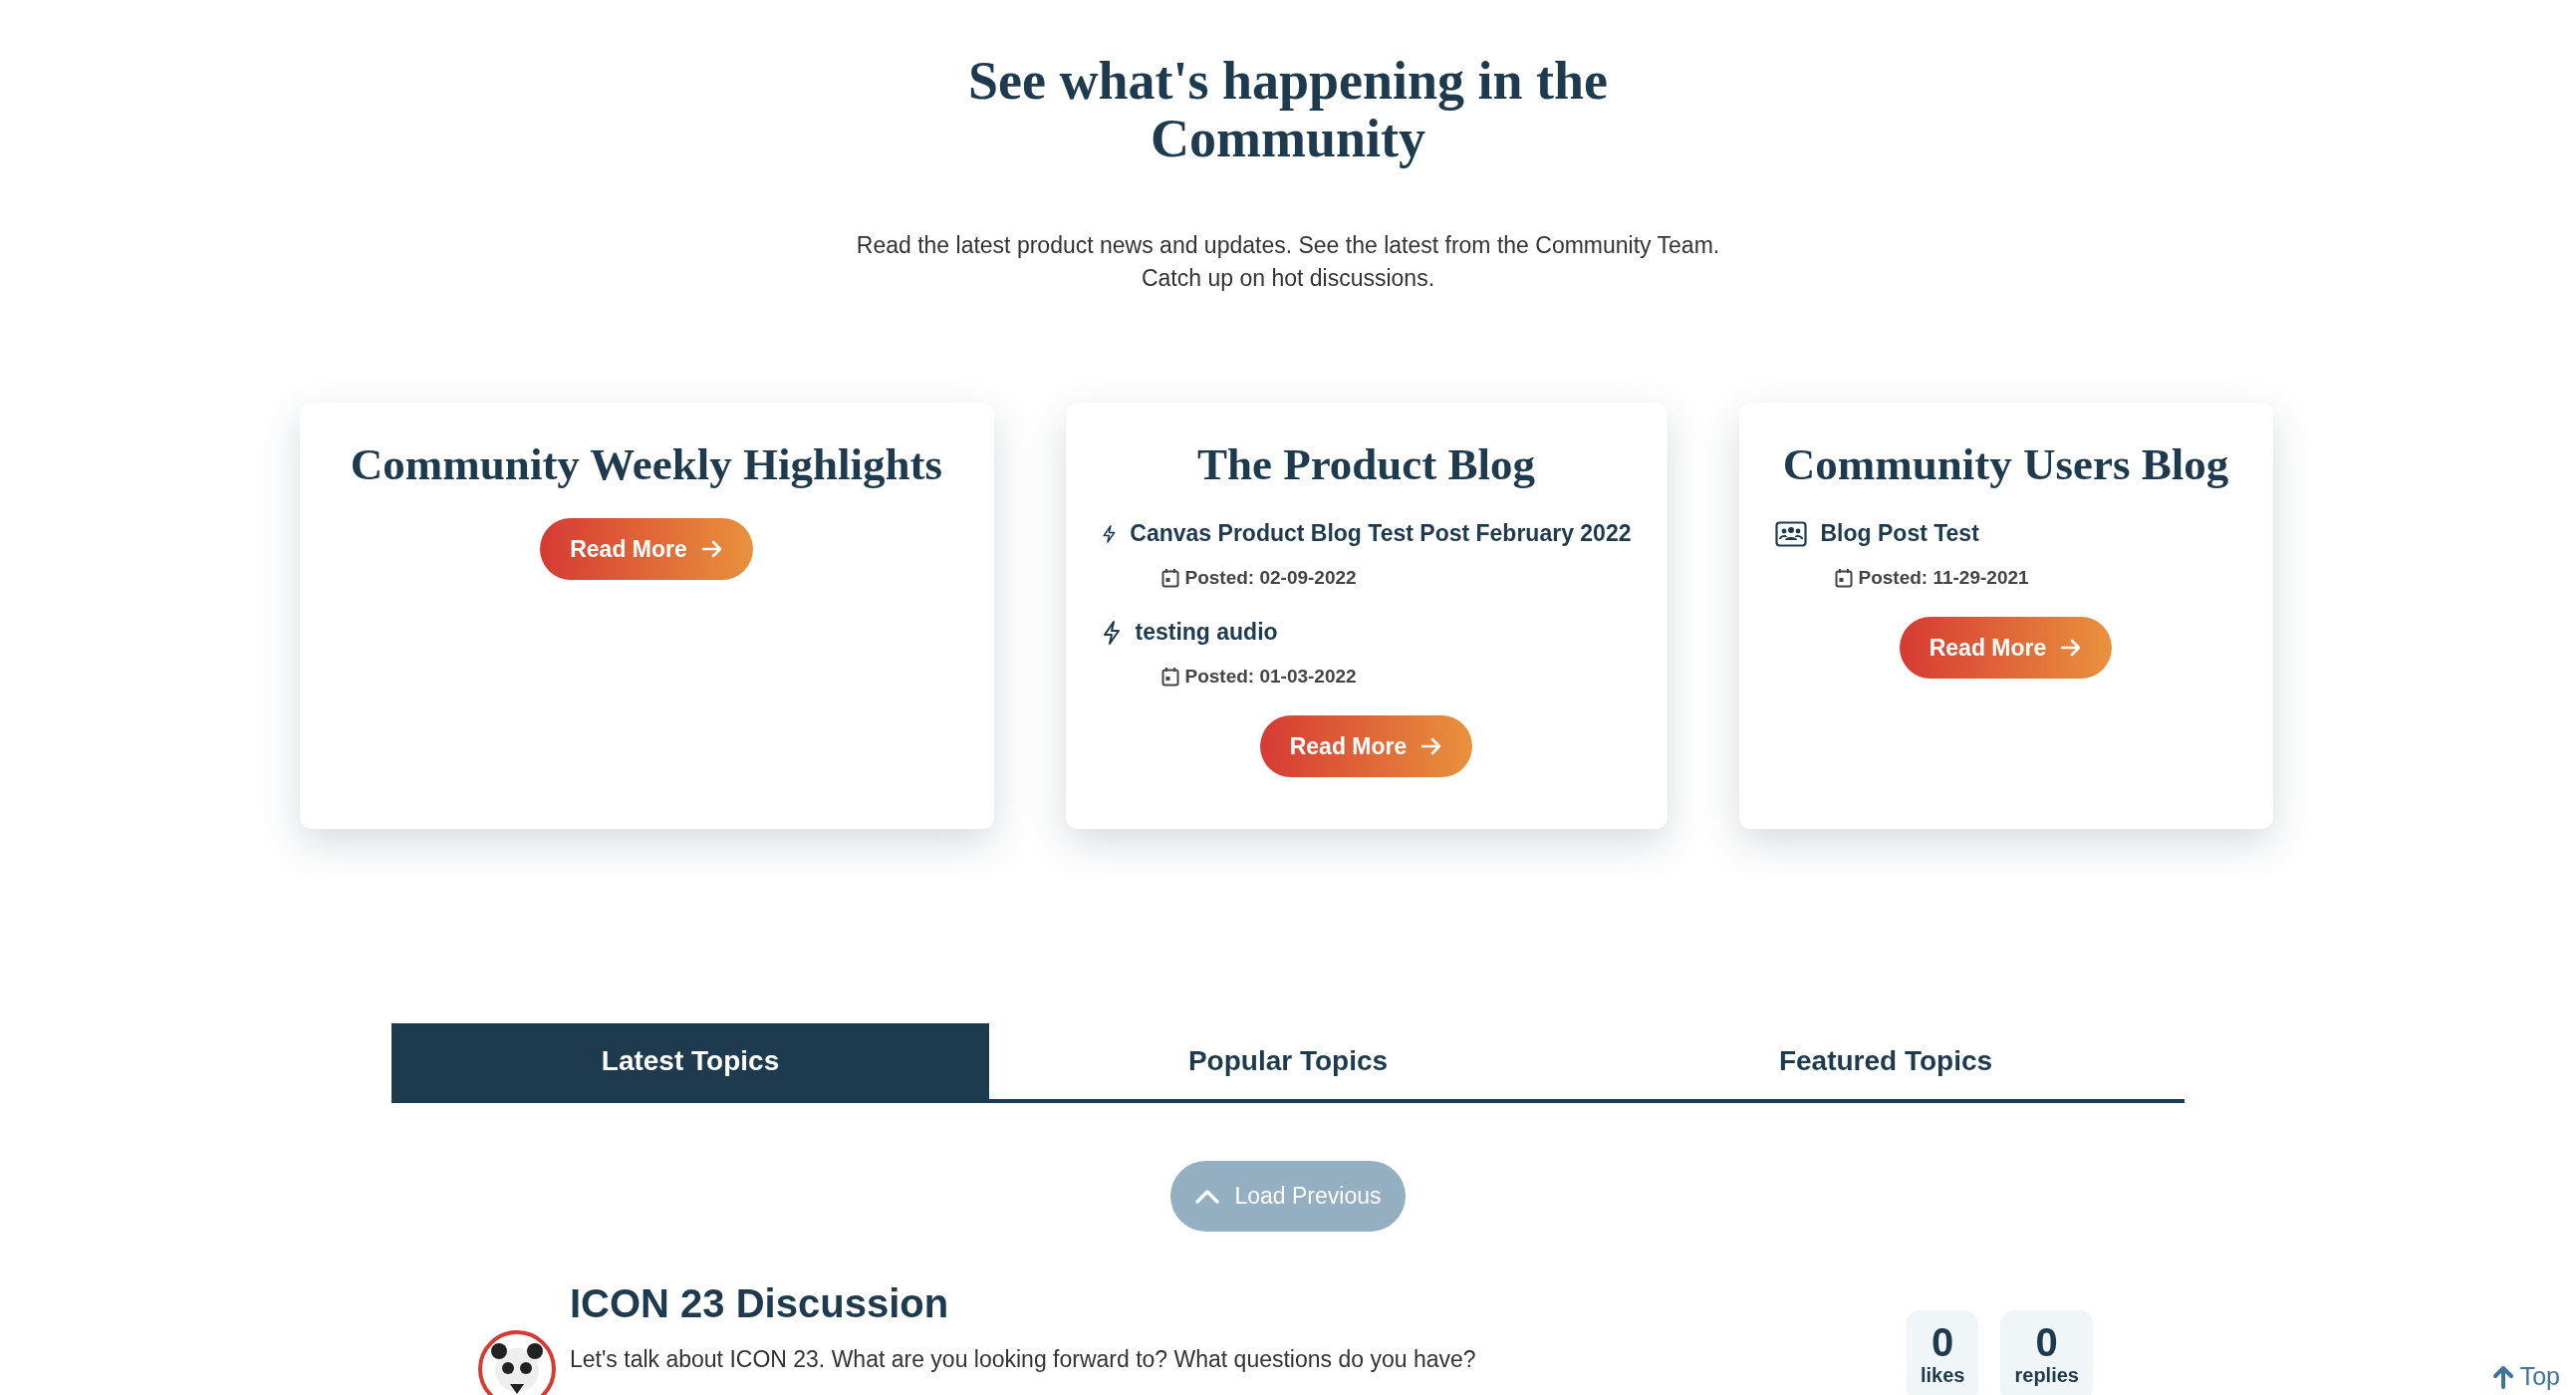 Image resolution: width=2576 pixels, height=1395 pixels. I want to click on people-icon, so click(1790, 533).